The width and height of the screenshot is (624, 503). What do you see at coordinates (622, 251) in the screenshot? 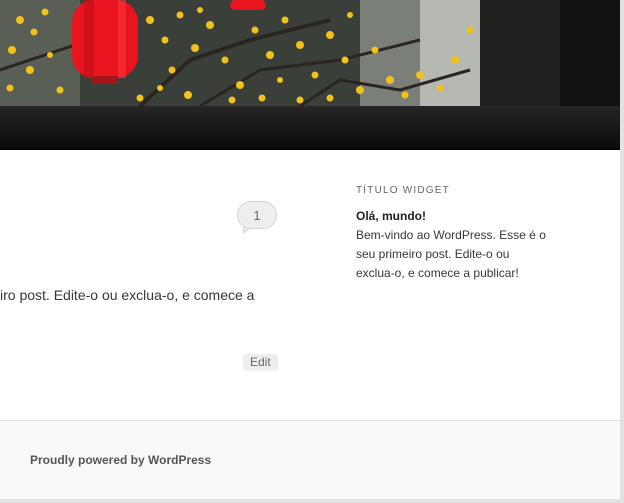
I see `window-edge-right` at bounding box center [622, 251].